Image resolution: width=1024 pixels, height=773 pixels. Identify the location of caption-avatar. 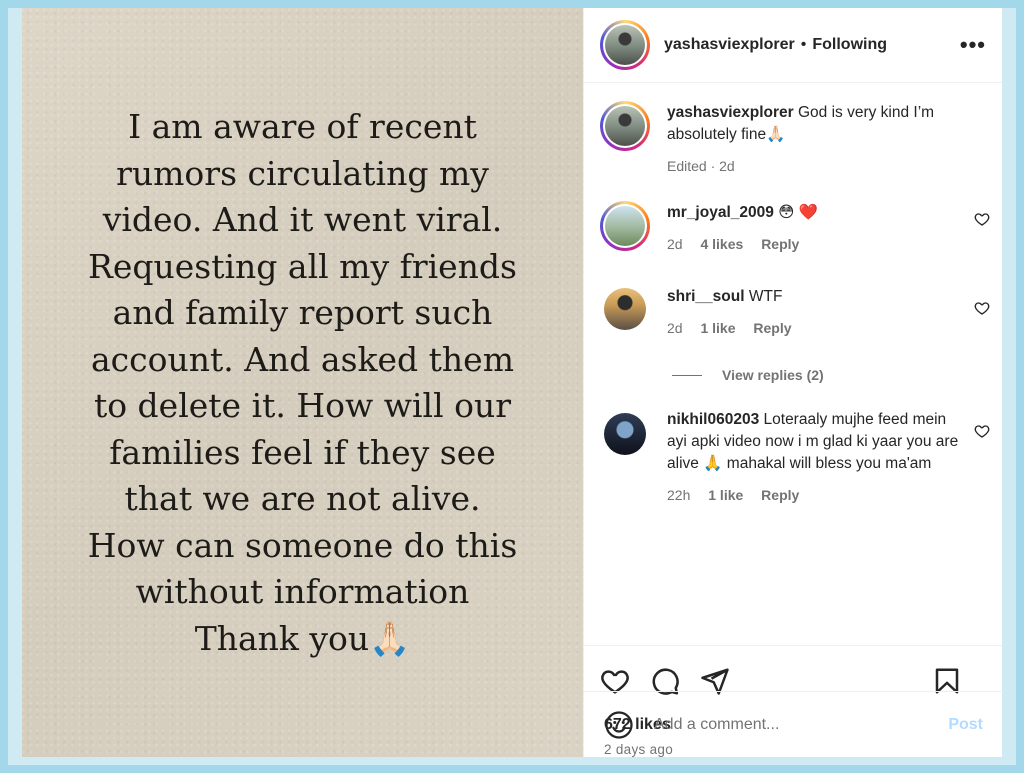
(625, 126).